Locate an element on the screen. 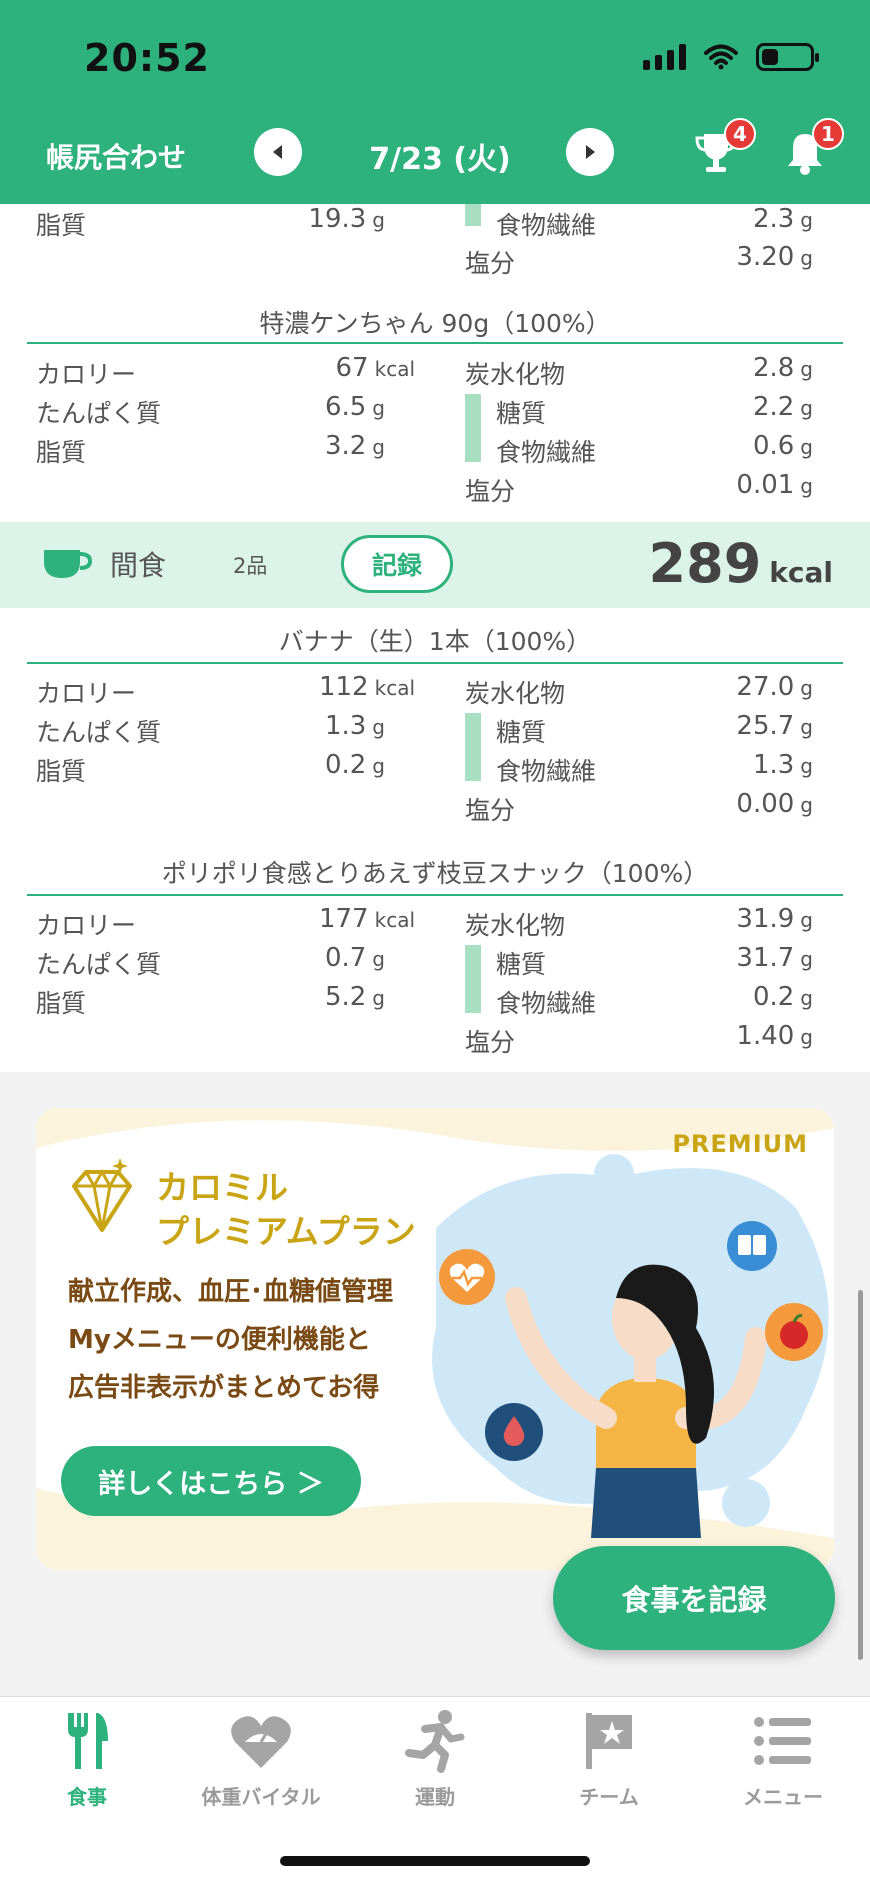 The image size is (870, 1882). nutrient-value: 2.3 g is located at coordinates (782, 219).